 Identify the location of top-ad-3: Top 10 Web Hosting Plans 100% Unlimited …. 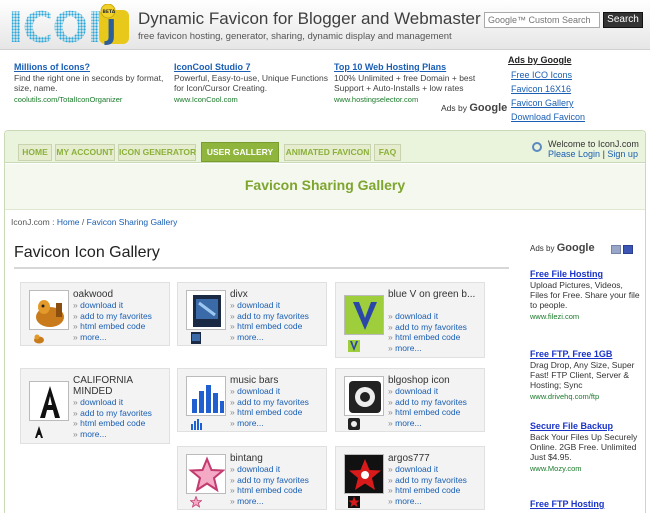
(413, 83).